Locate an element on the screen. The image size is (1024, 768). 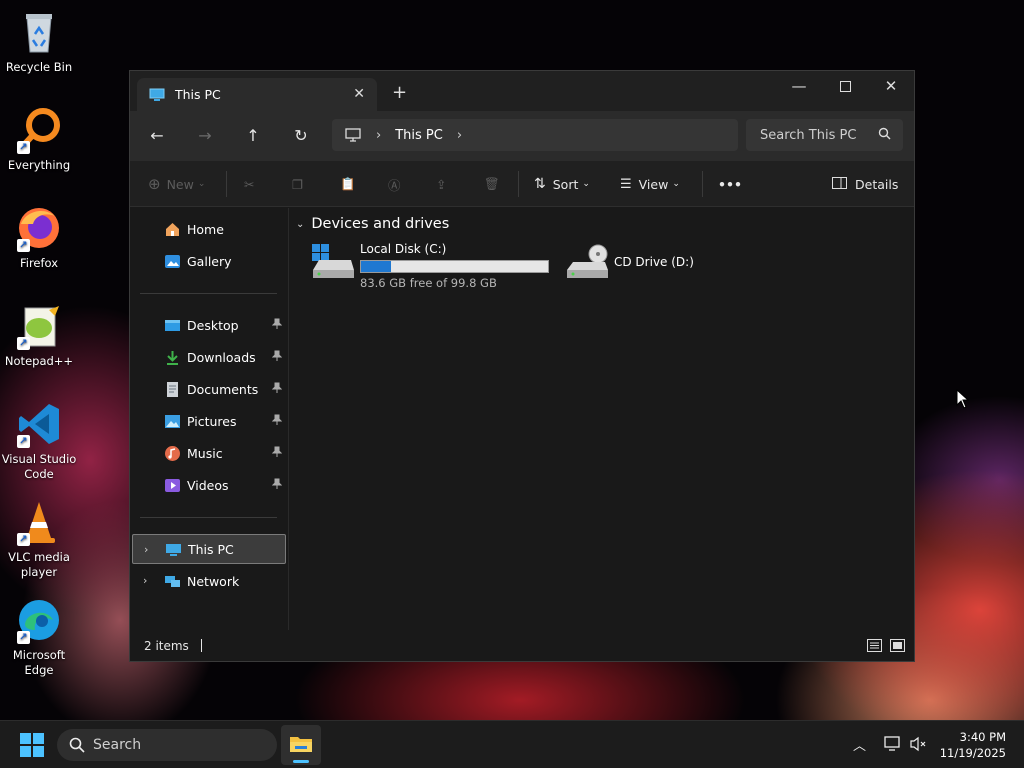
minimize-icon: — is located at coordinates (799, 86).